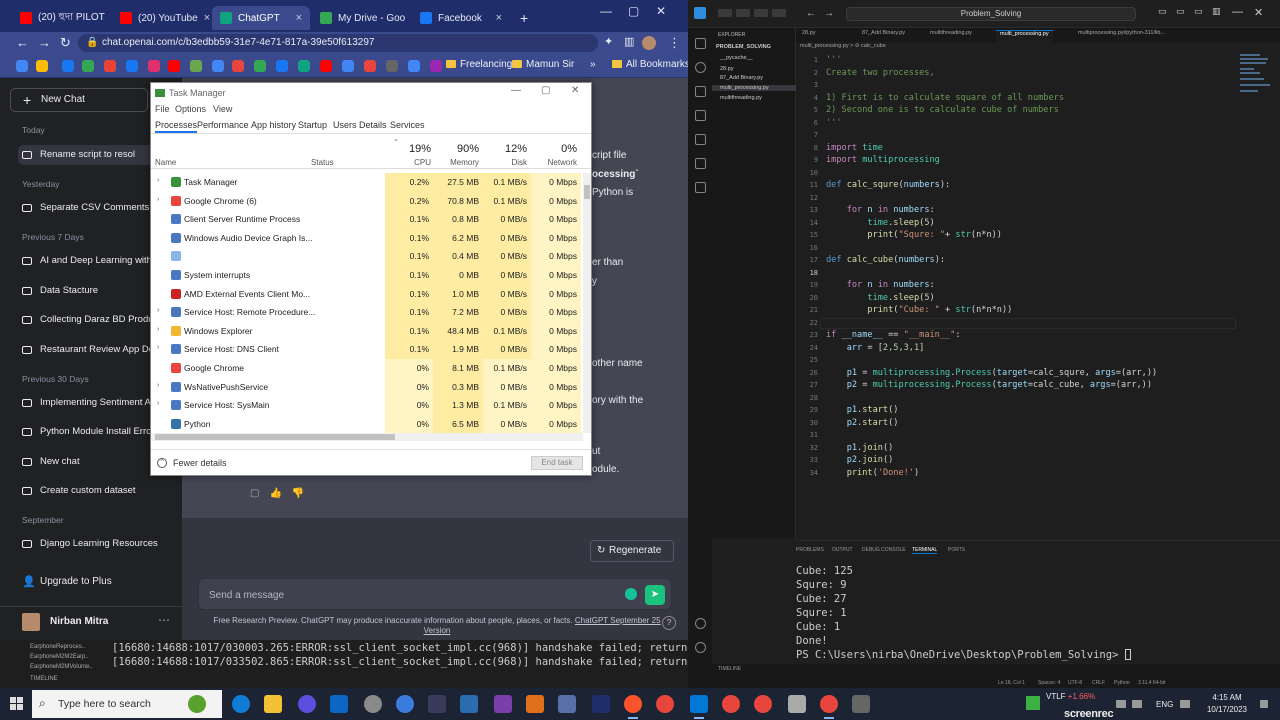 This screenshot has width=1280, height=720. Describe the element at coordinates (1075, 683) in the screenshot. I see `status-item: UTF-8` at that location.